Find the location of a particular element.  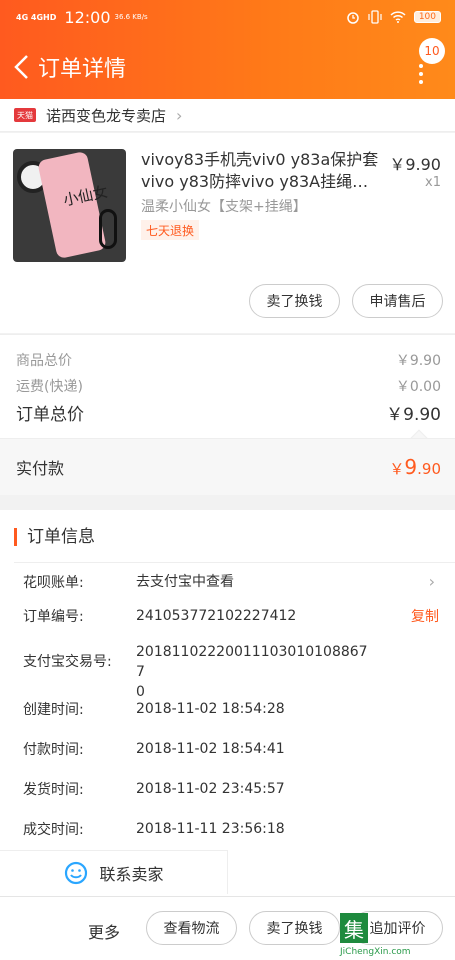

wifi-icon is located at coordinates (398, 17).